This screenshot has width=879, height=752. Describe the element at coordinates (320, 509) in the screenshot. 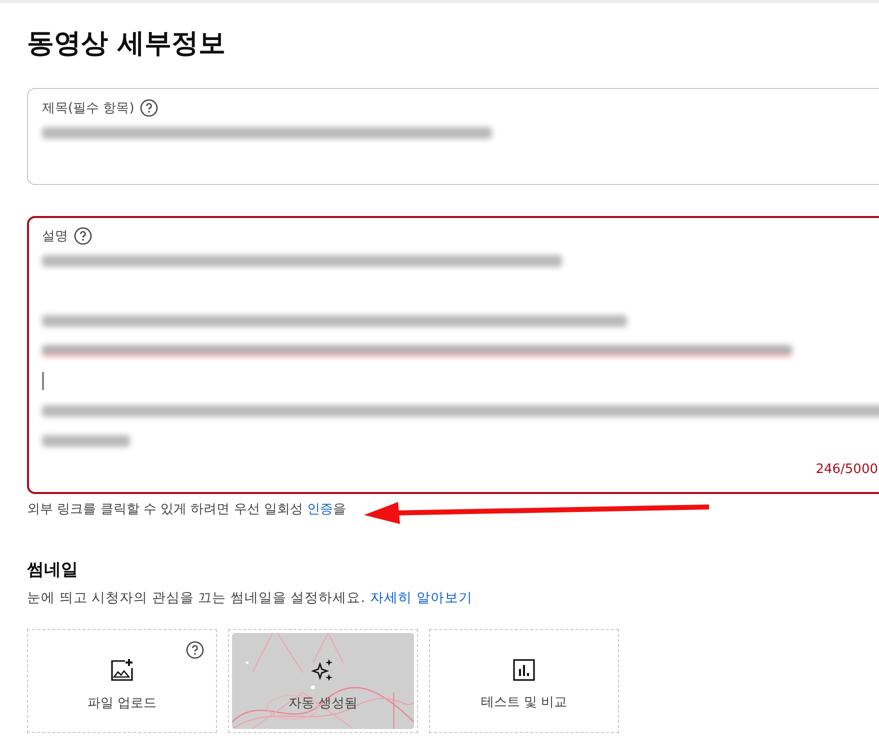

I see `verify-link: 인증` at that location.